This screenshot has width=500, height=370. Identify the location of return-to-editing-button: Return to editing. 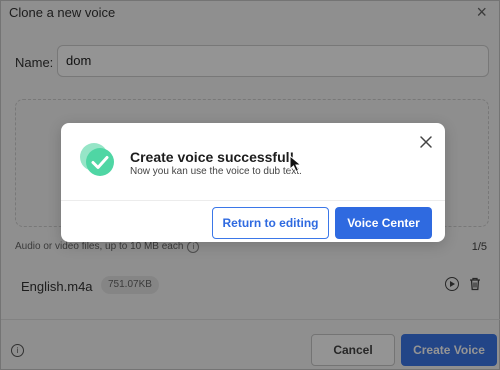
(270, 223).